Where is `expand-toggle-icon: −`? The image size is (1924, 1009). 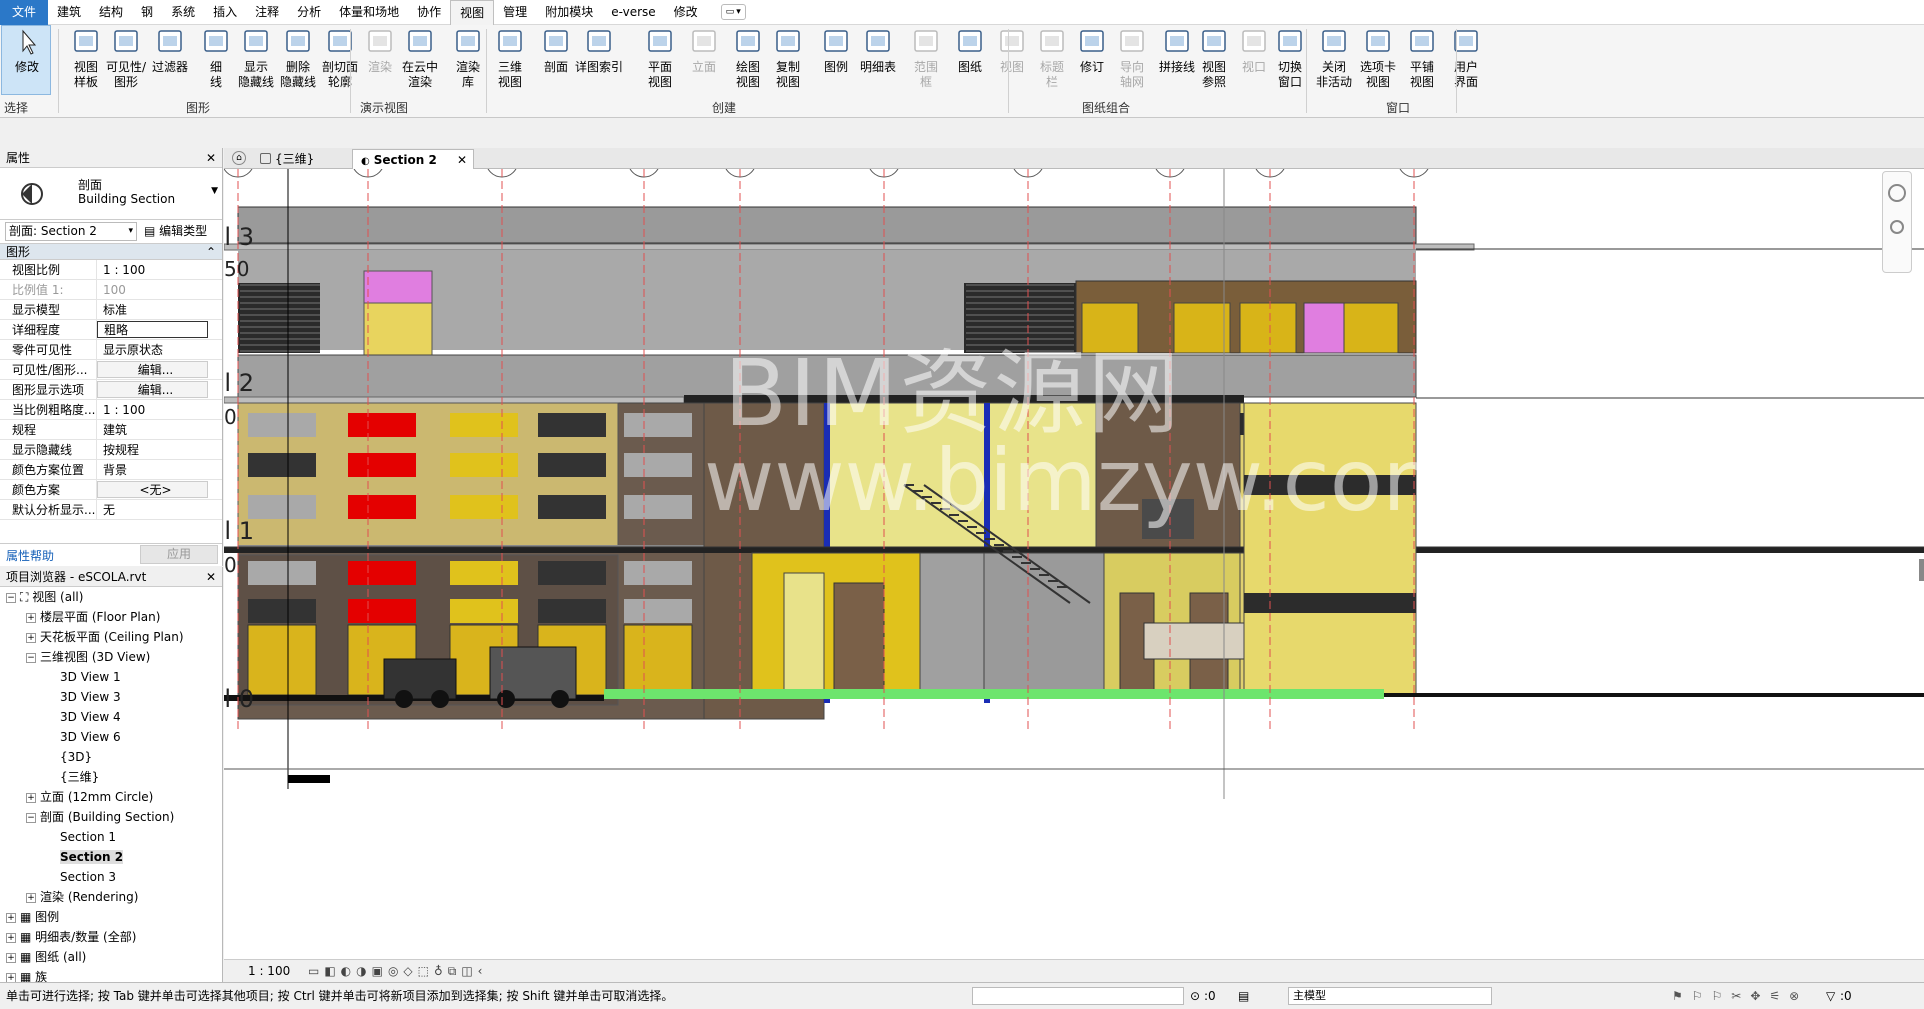 expand-toggle-icon: − is located at coordinates (31, 657).